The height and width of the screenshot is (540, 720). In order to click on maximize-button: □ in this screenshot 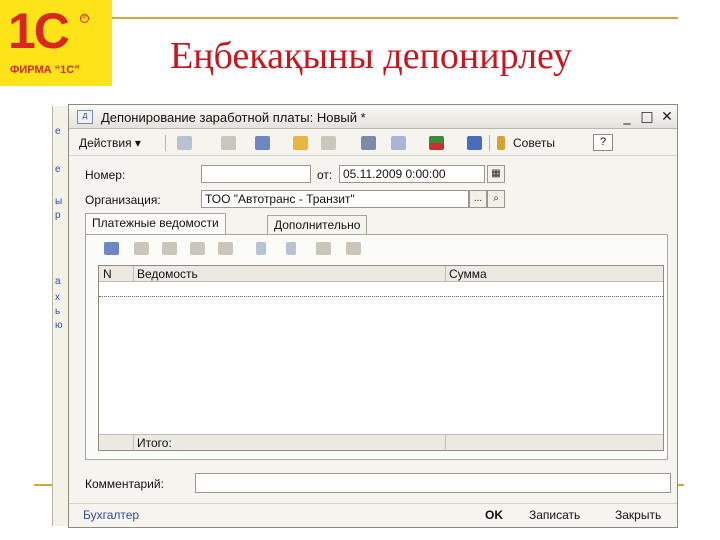, I will do `click(647, 117)`.